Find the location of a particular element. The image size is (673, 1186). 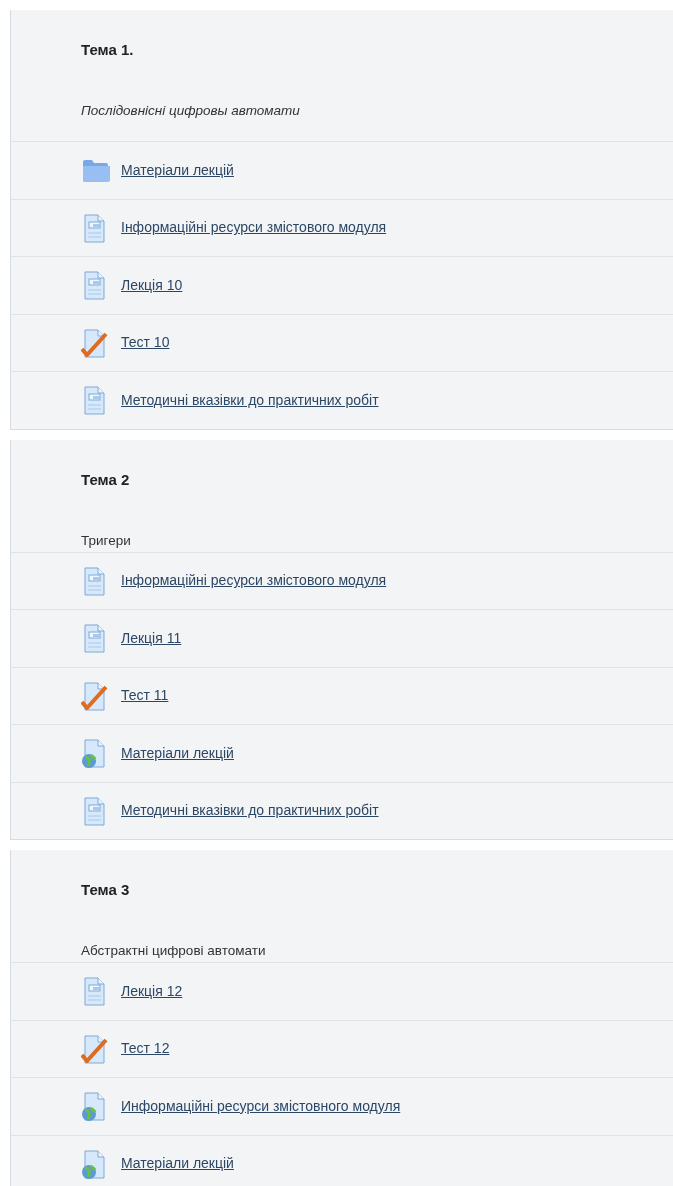

section-title: Тема 1. is located at coordinates (107, 50).